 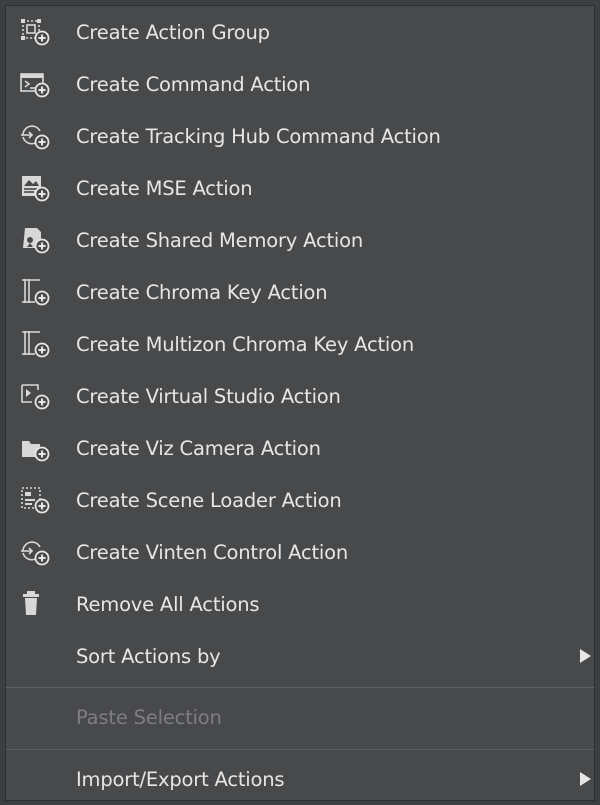 I want to click on trash-icon, so click(x=35, y=604).